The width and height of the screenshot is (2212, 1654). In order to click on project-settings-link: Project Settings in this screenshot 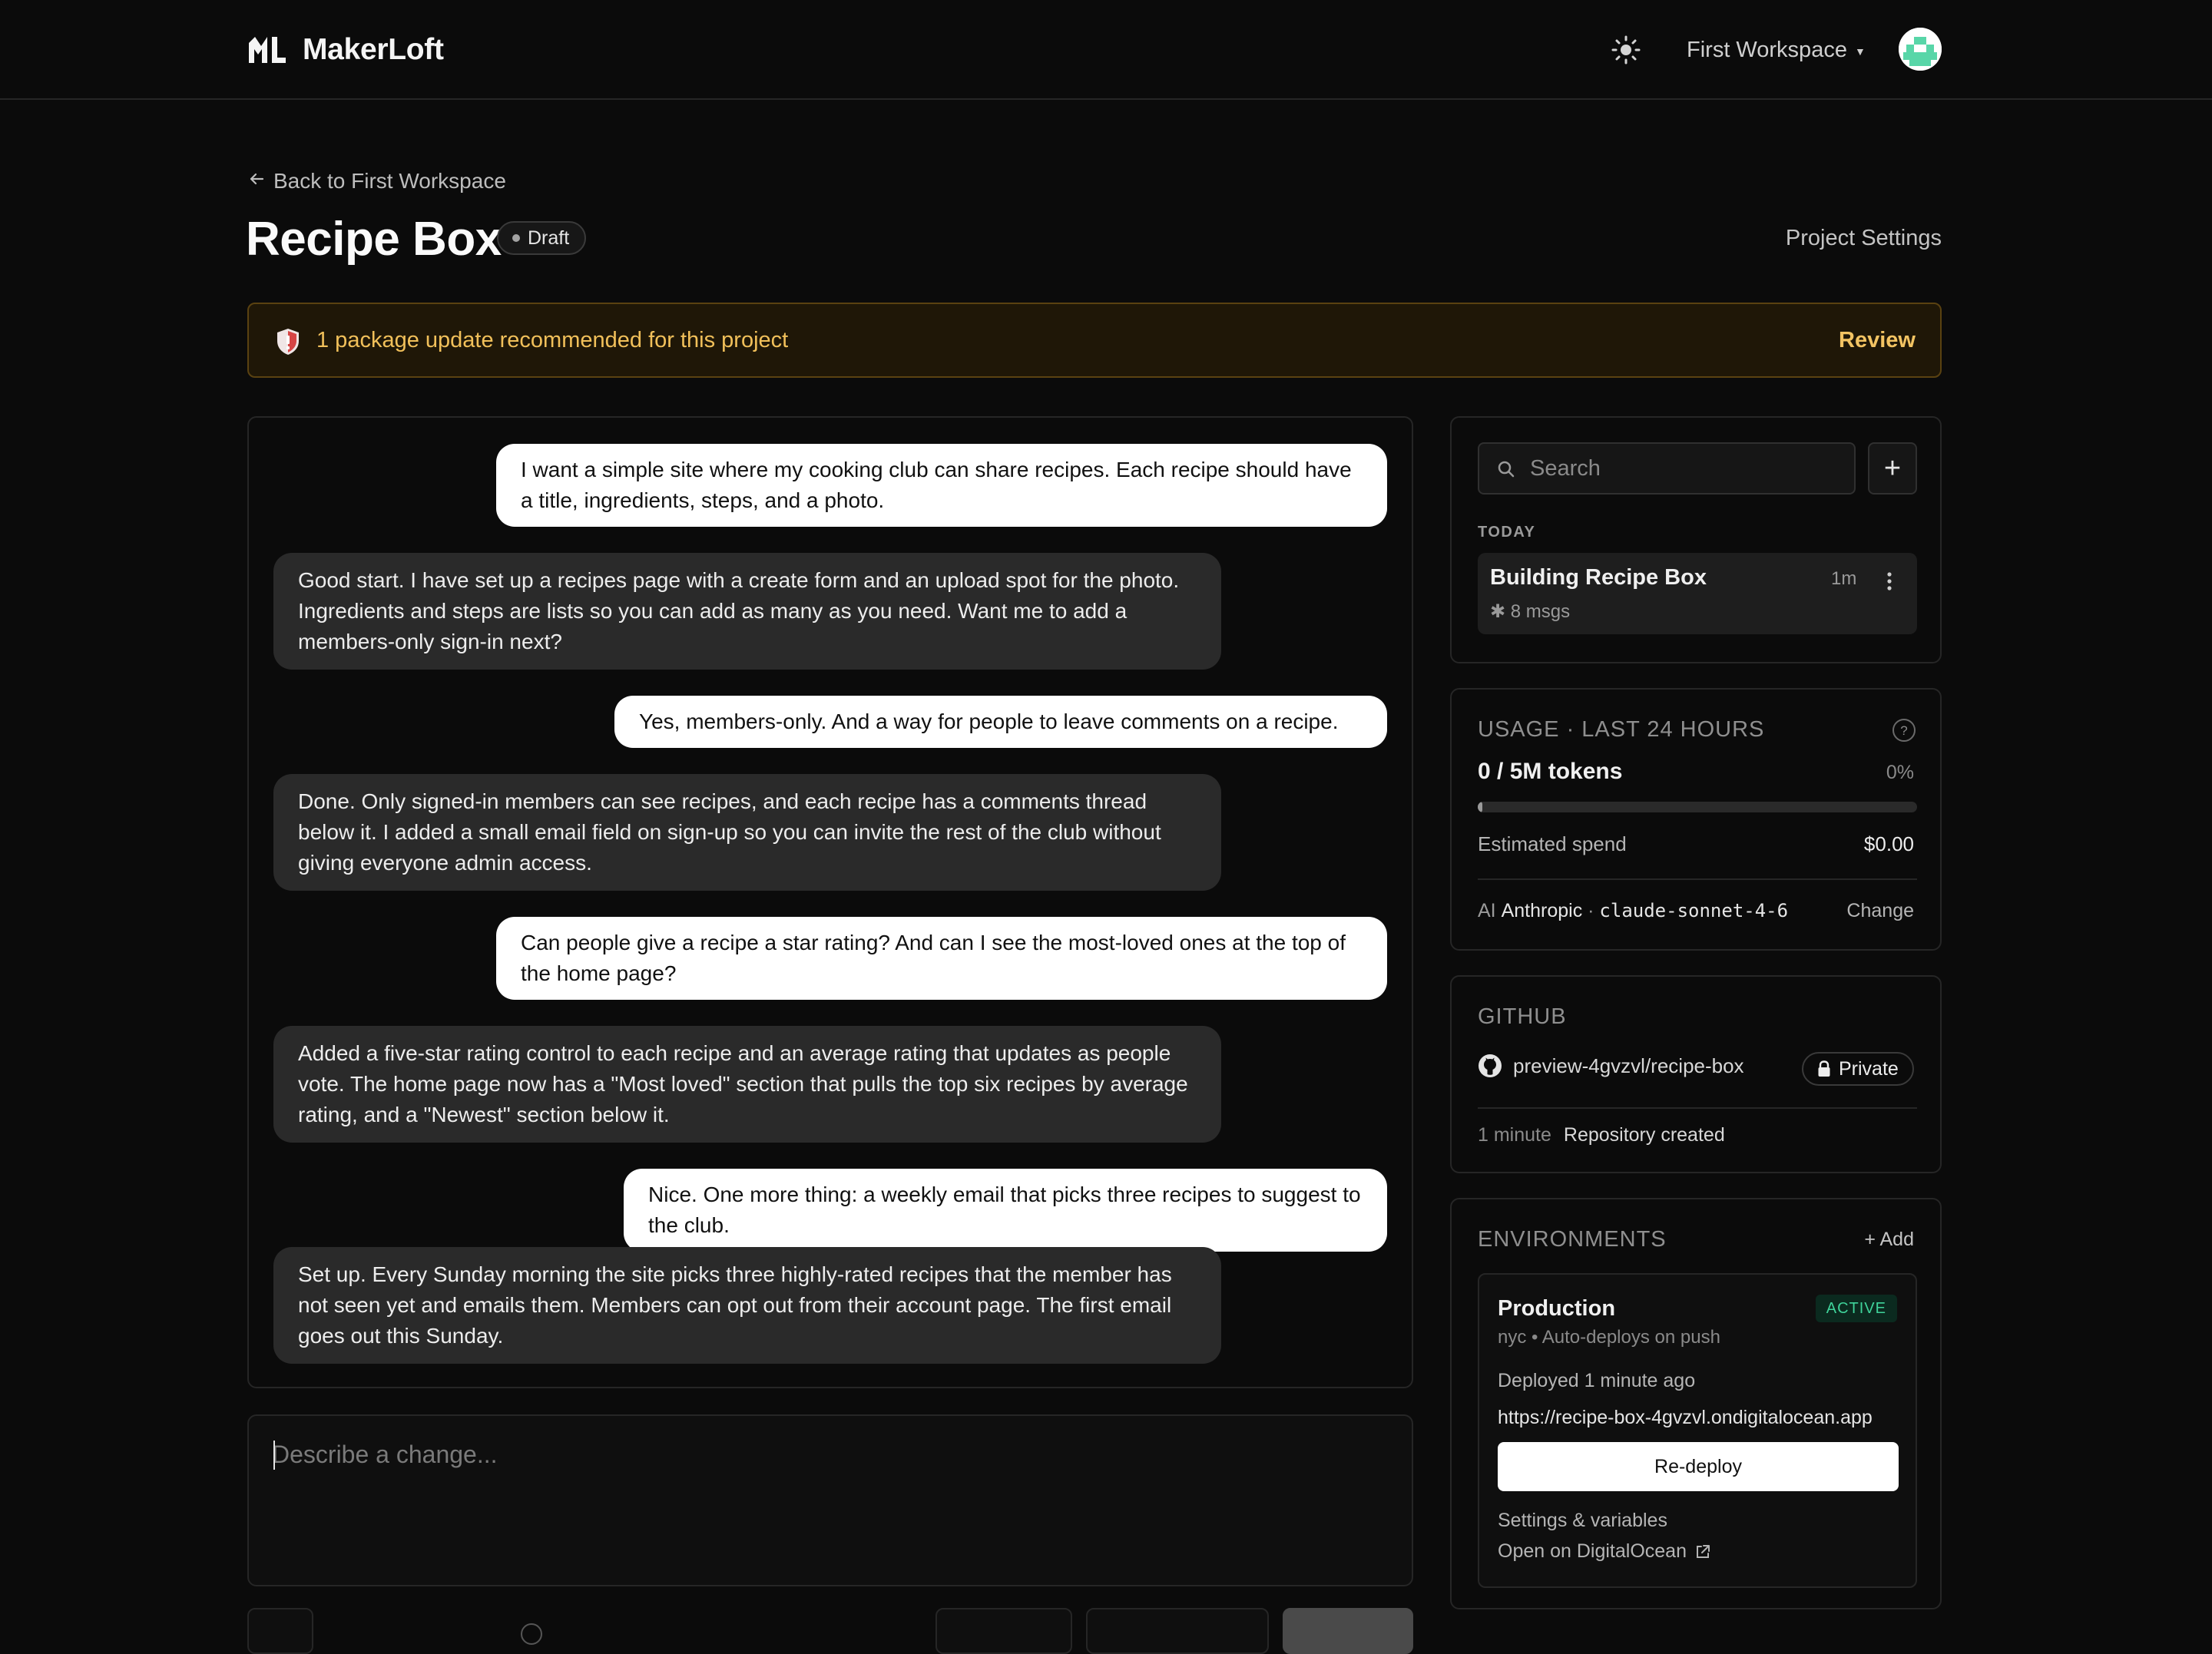, I will do `click(1864, 238)`.